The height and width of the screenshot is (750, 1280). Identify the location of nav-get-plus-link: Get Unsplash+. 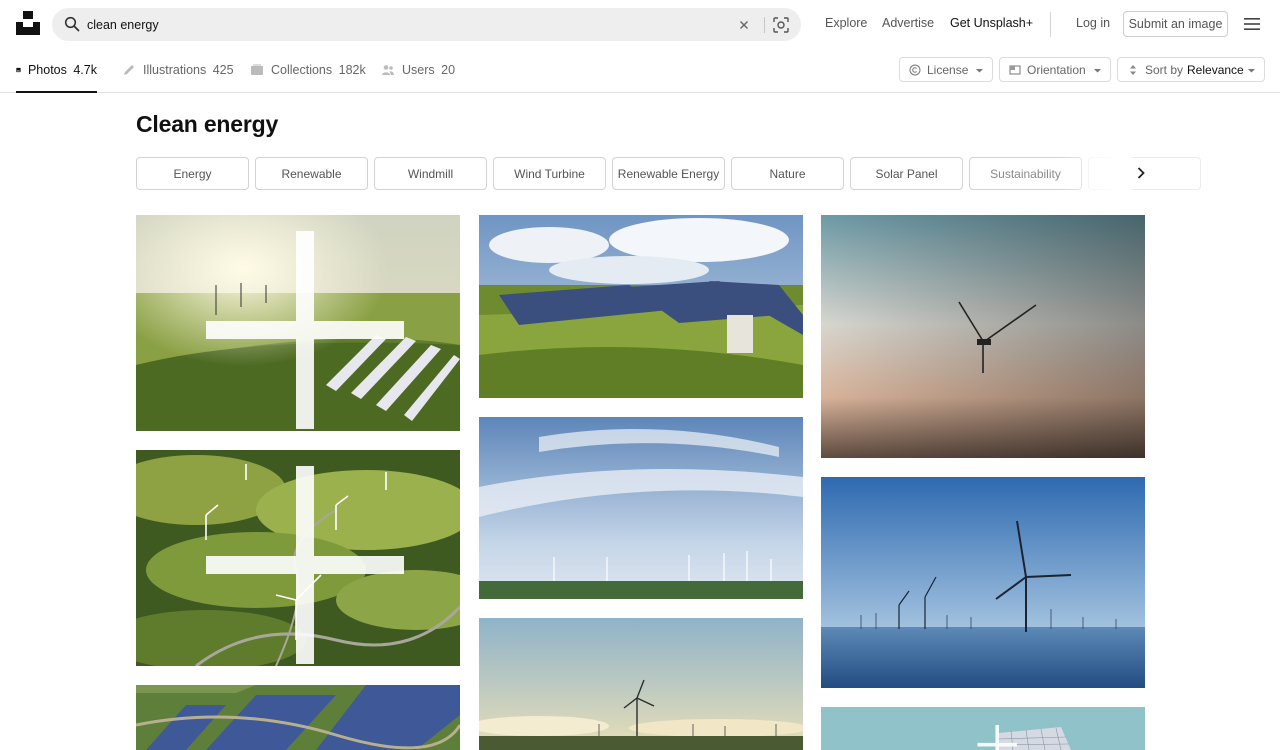
(991, 23).